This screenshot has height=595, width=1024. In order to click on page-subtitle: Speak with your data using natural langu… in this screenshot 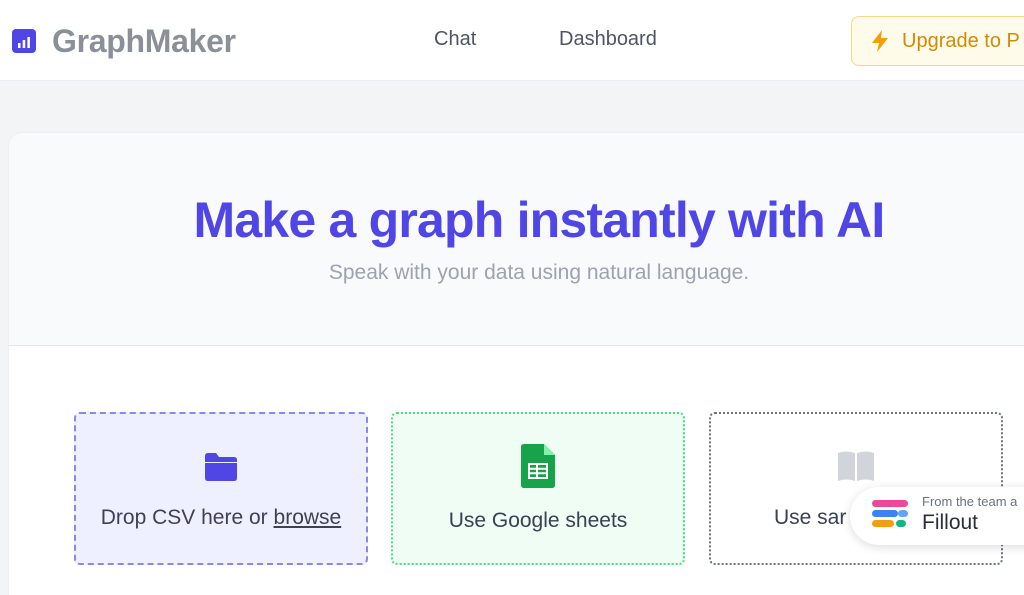, I will do `click(539, 272)`.